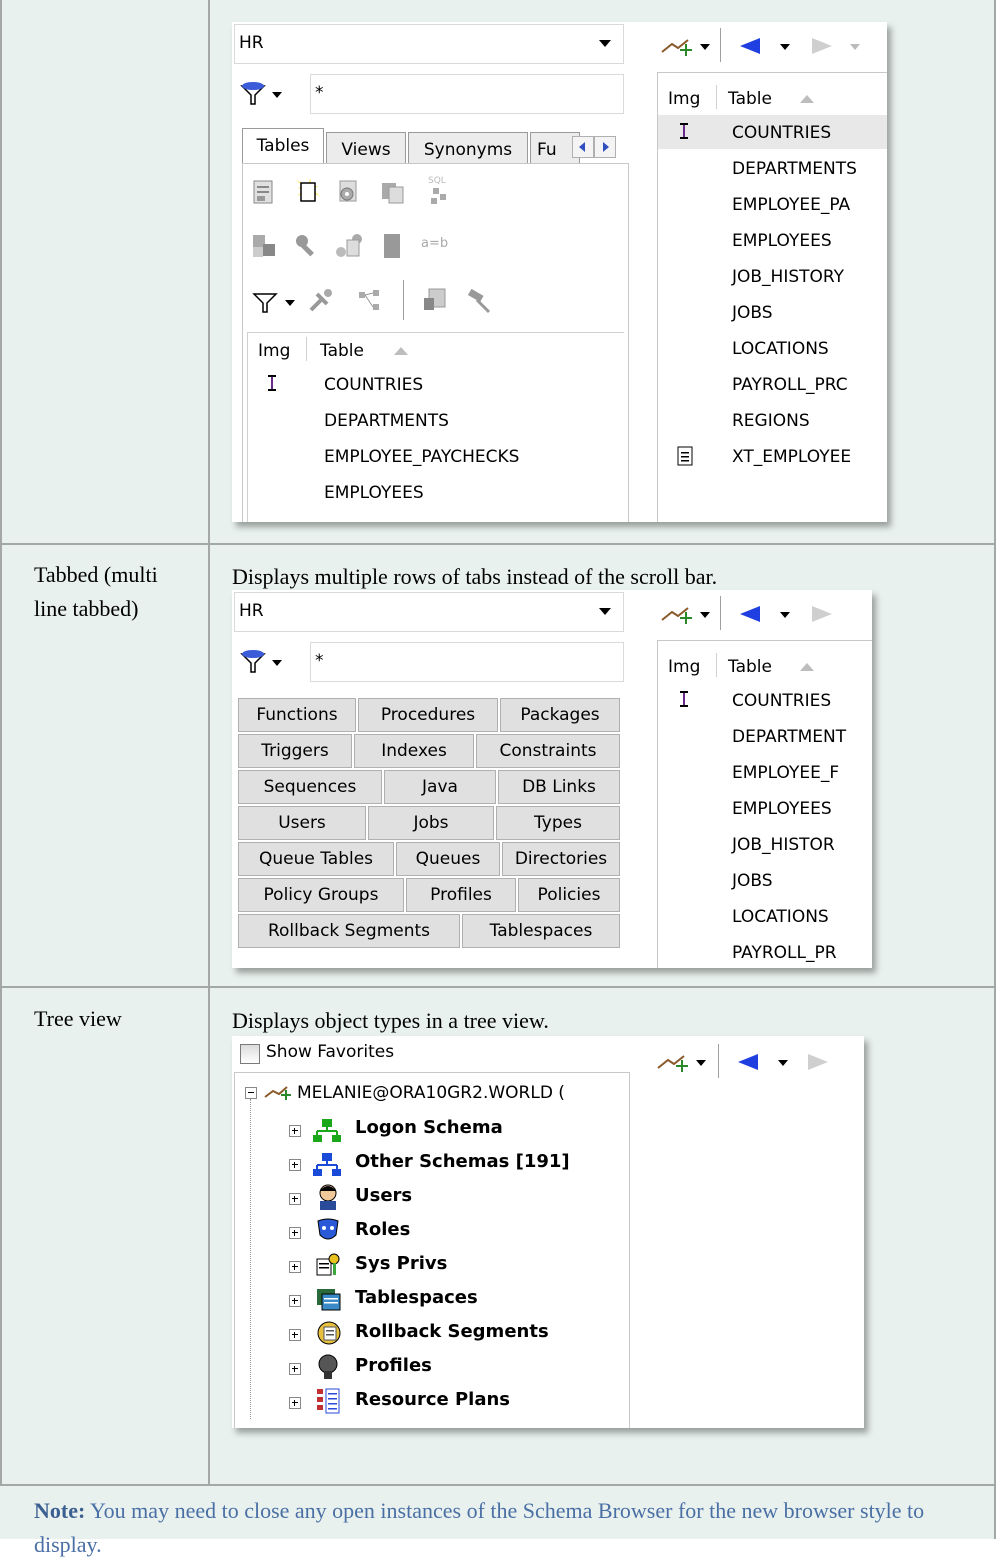  What do you see at coordinates (264, 194) in the screenshot?
I see `table-details-icon` at bounding box center [264, 194].